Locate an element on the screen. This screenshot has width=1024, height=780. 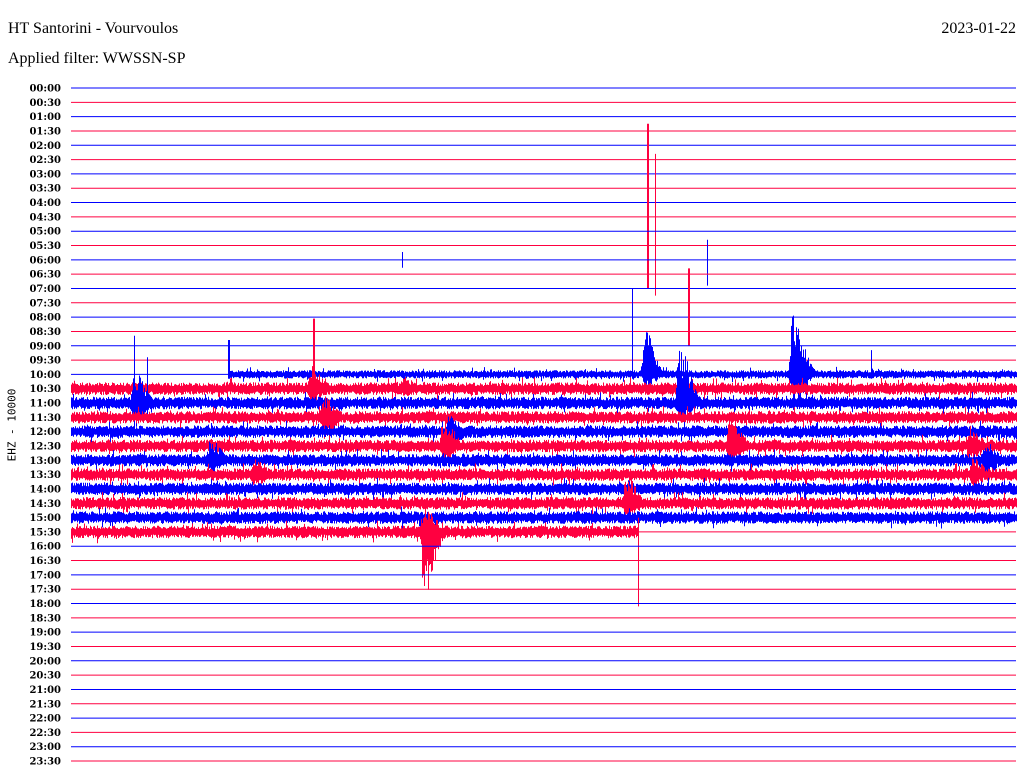
row-time-label: 06:00 is located at coordinates (45, 260).